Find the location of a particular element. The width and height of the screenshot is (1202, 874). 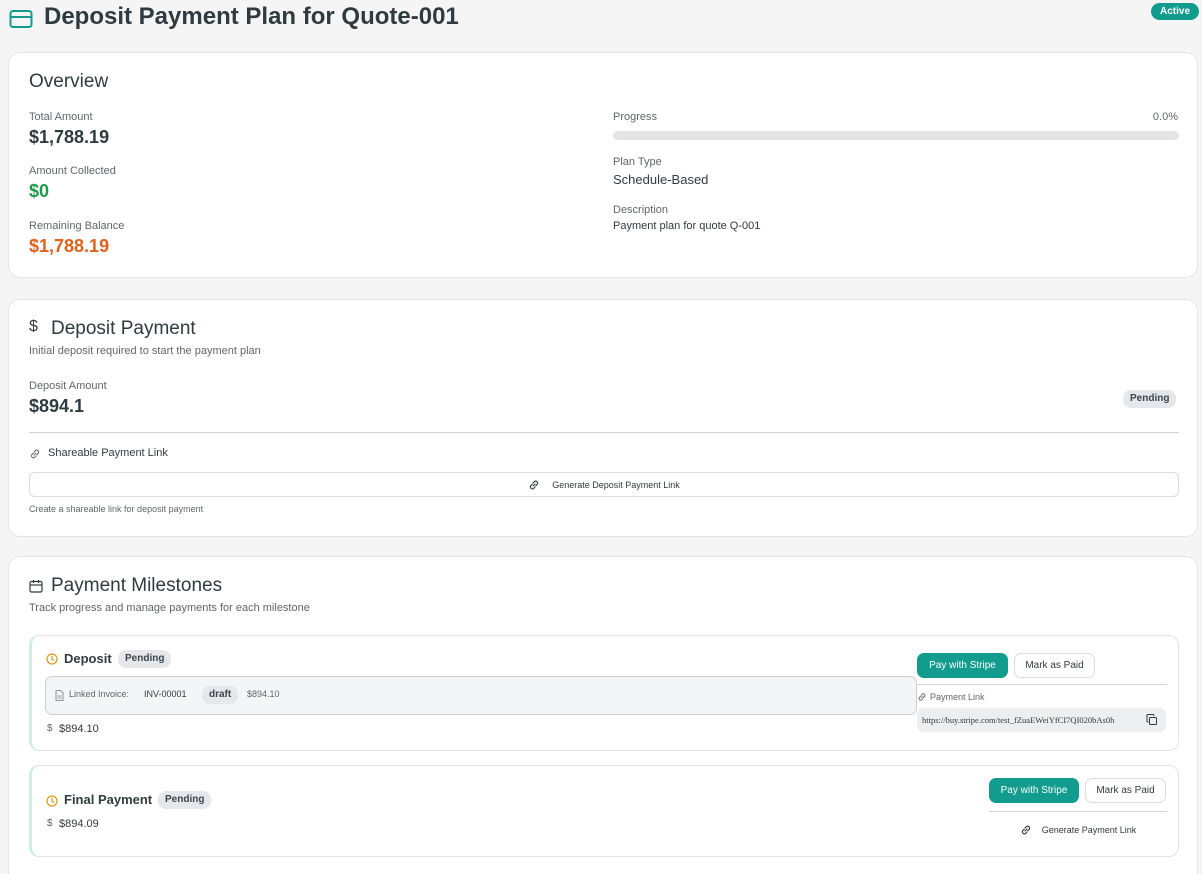

deposit-amount-label: Deposit Amount is located at coordinates (68, 386).